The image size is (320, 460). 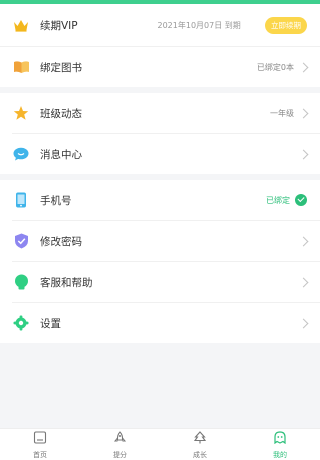 What do you see at coordinates (160, 323) in the screenshot?
I see `settings-row: 设置` at bounding box center [160, 323].